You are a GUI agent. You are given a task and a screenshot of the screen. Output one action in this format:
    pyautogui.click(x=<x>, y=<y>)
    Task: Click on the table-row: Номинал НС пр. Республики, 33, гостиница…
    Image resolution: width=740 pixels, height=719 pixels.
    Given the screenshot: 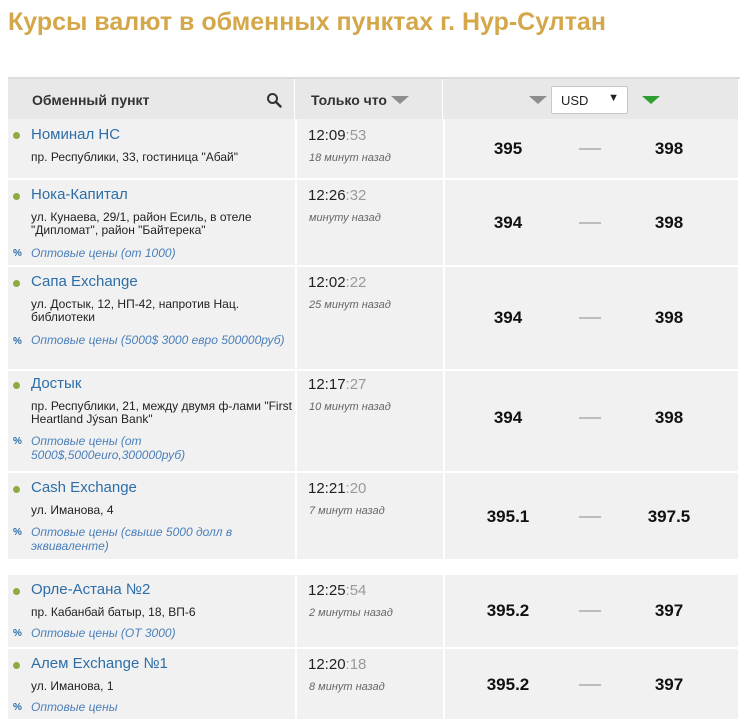 What is the action you would take?
    pyautogui.click(x=374, y=149)
    